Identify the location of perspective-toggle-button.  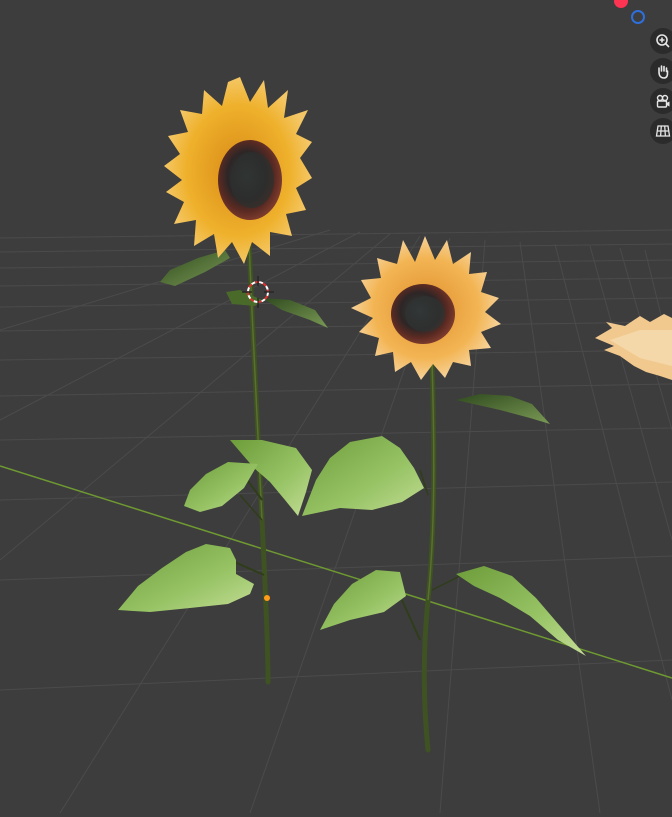
(661, 131).